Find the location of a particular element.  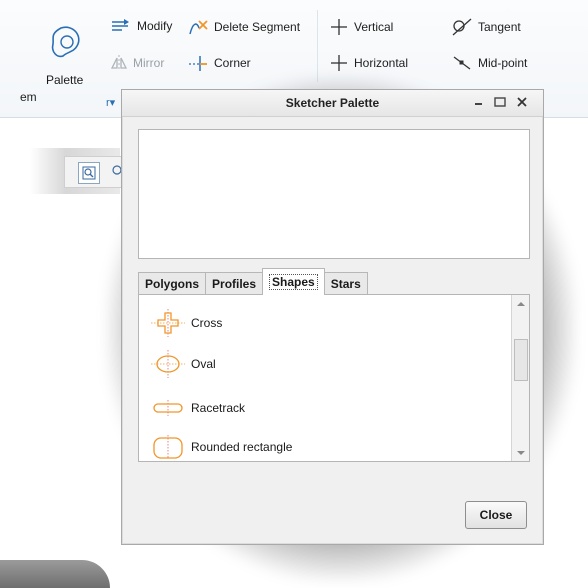

close-icon is located at coordinates (522, 102).